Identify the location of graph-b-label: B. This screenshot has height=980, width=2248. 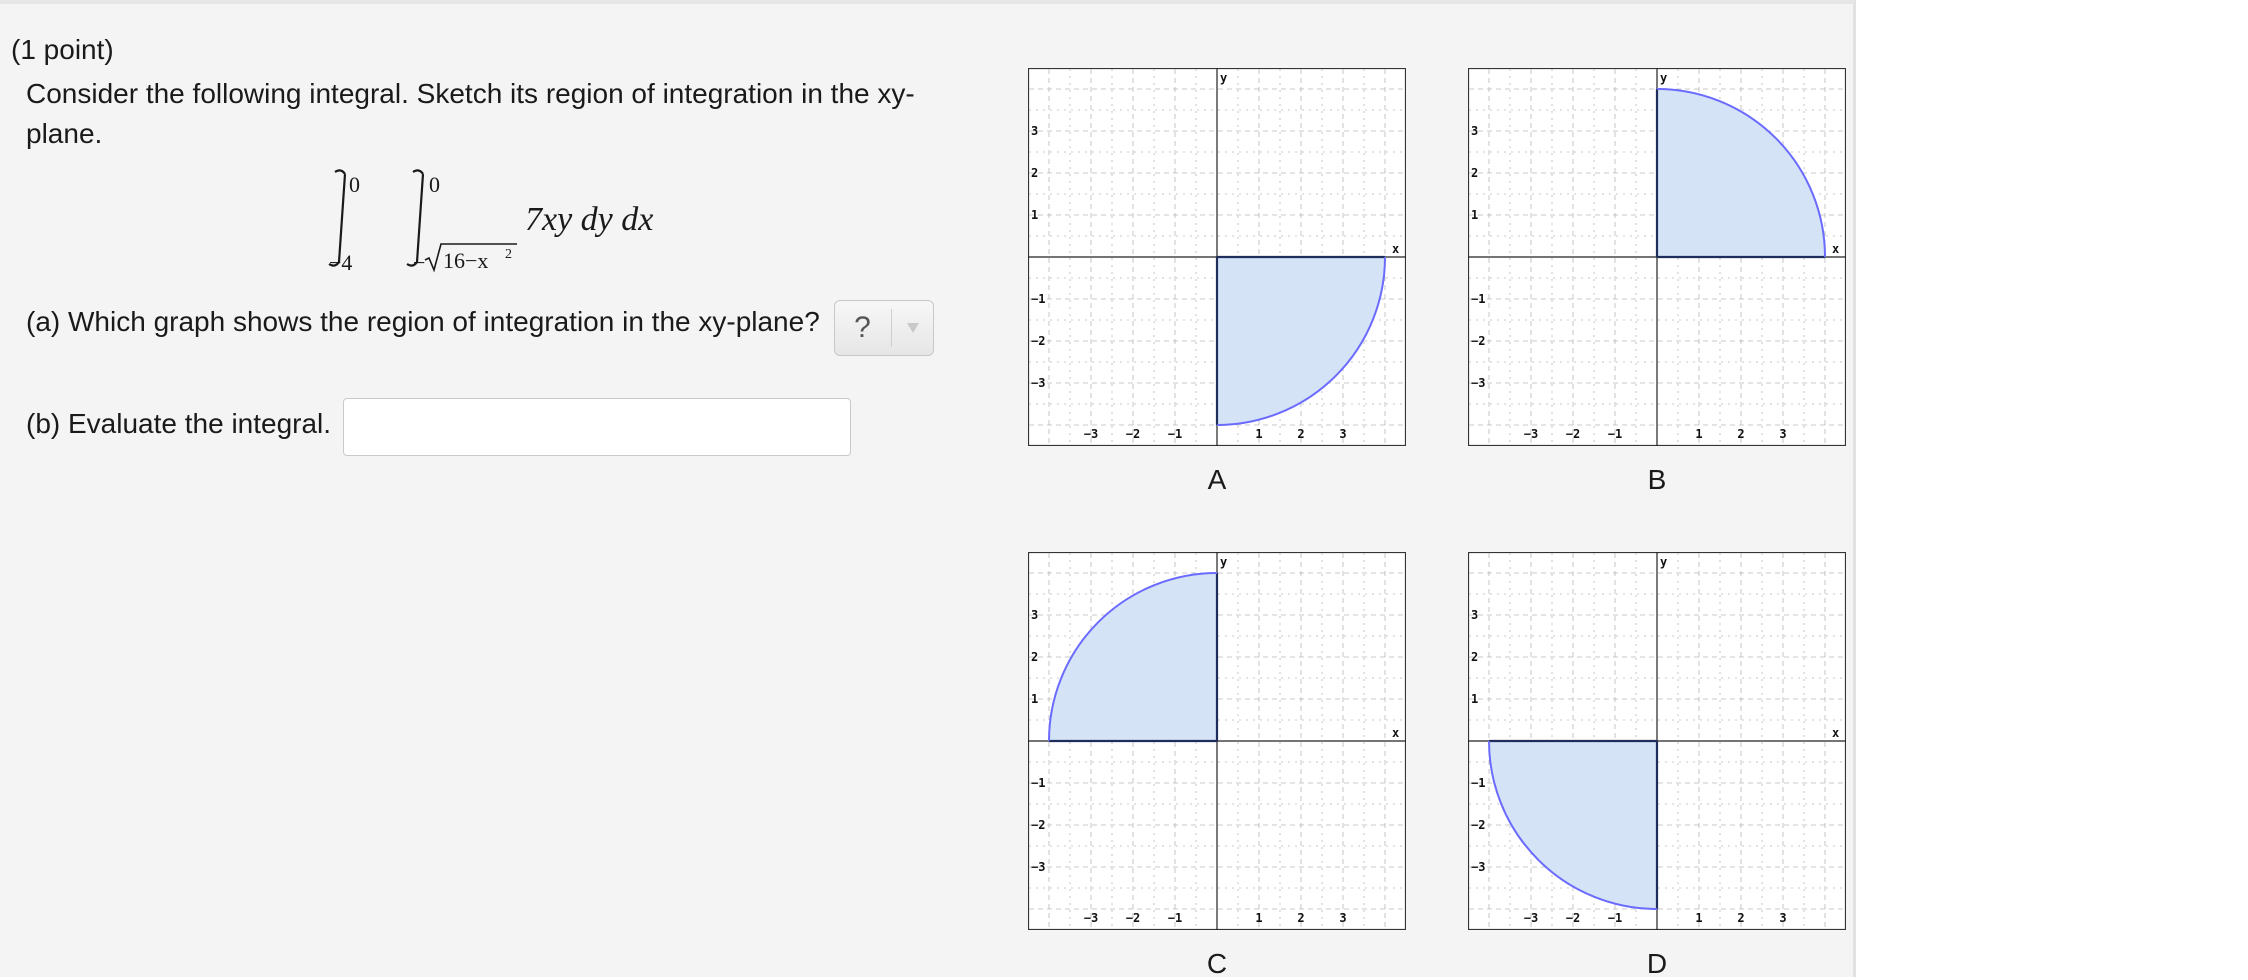
(1657, 479).